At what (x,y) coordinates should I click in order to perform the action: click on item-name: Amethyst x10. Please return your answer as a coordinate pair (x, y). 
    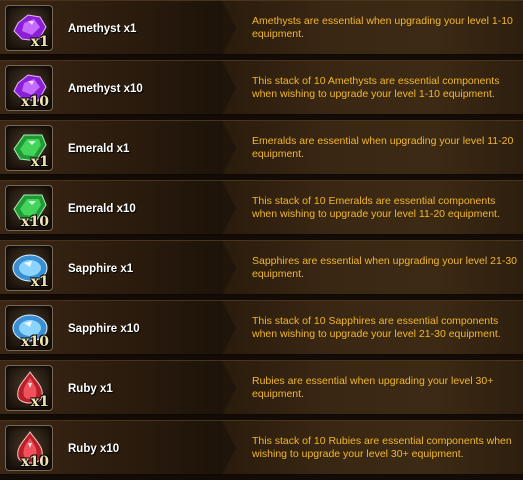
    Looking at the image, I should click on (105, 88).